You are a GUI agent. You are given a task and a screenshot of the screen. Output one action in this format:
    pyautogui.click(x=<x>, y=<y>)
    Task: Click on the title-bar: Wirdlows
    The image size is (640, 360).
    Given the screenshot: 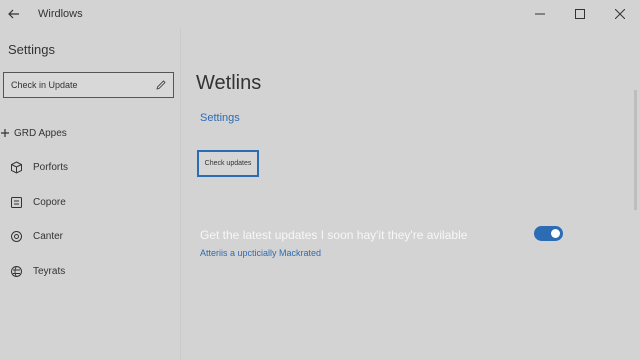 What is the action you would take?
    pyautogui.click(x=320, y=14)
    